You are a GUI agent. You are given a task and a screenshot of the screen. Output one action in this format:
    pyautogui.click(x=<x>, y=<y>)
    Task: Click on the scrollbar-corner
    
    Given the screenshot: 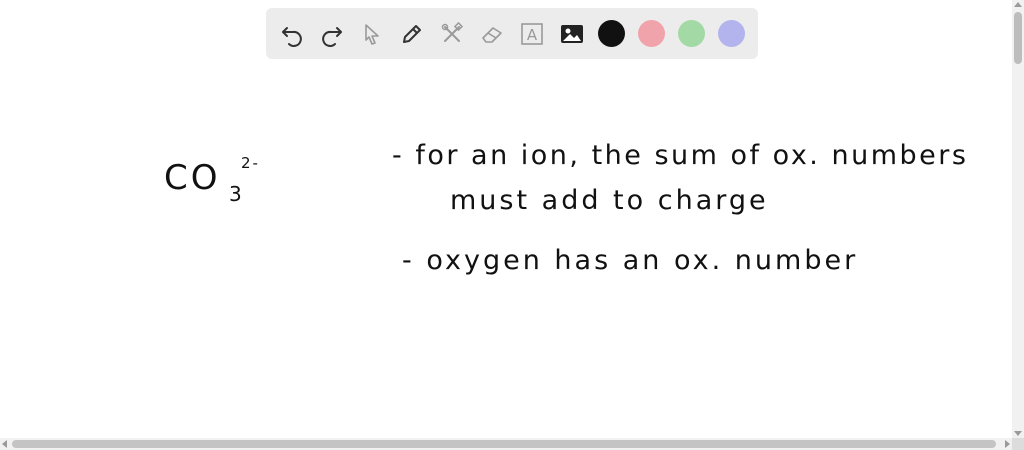 What is the action you would take?
    pyautogui.click(x=1018, y=444)
    